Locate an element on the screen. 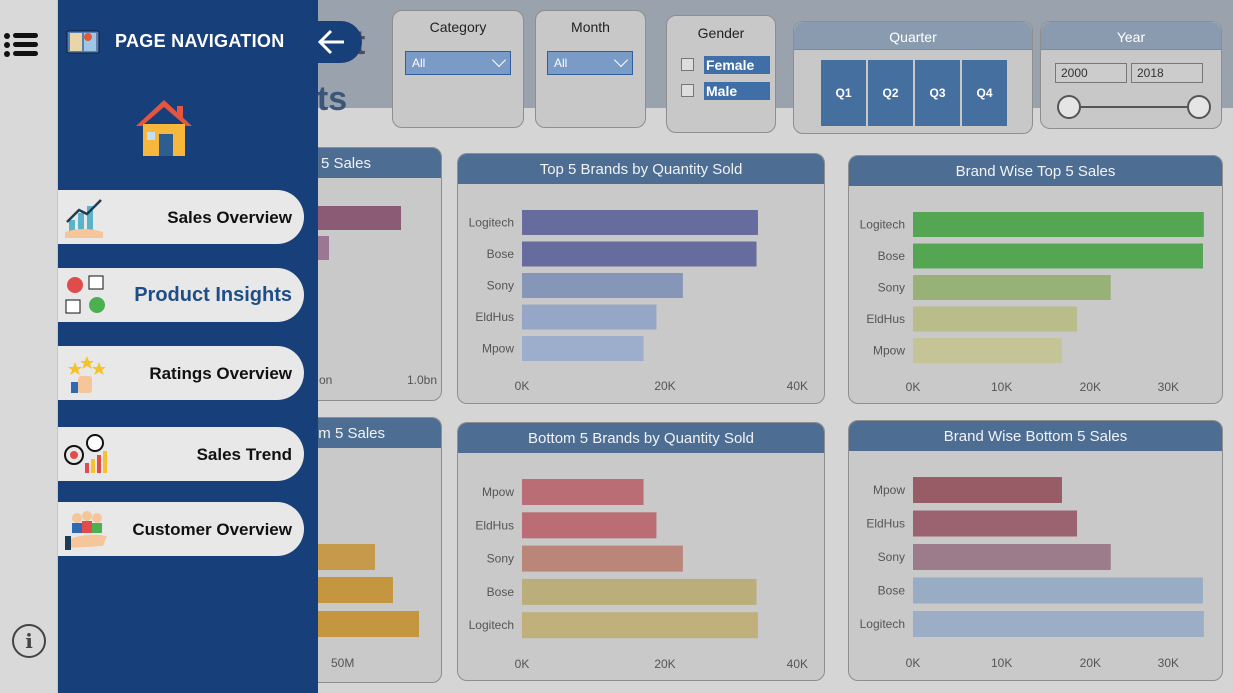 Image resolution: width=1233 pixels, height=693 pixels. gender-male-checkbox: Male is located at coordinates (725, 91).